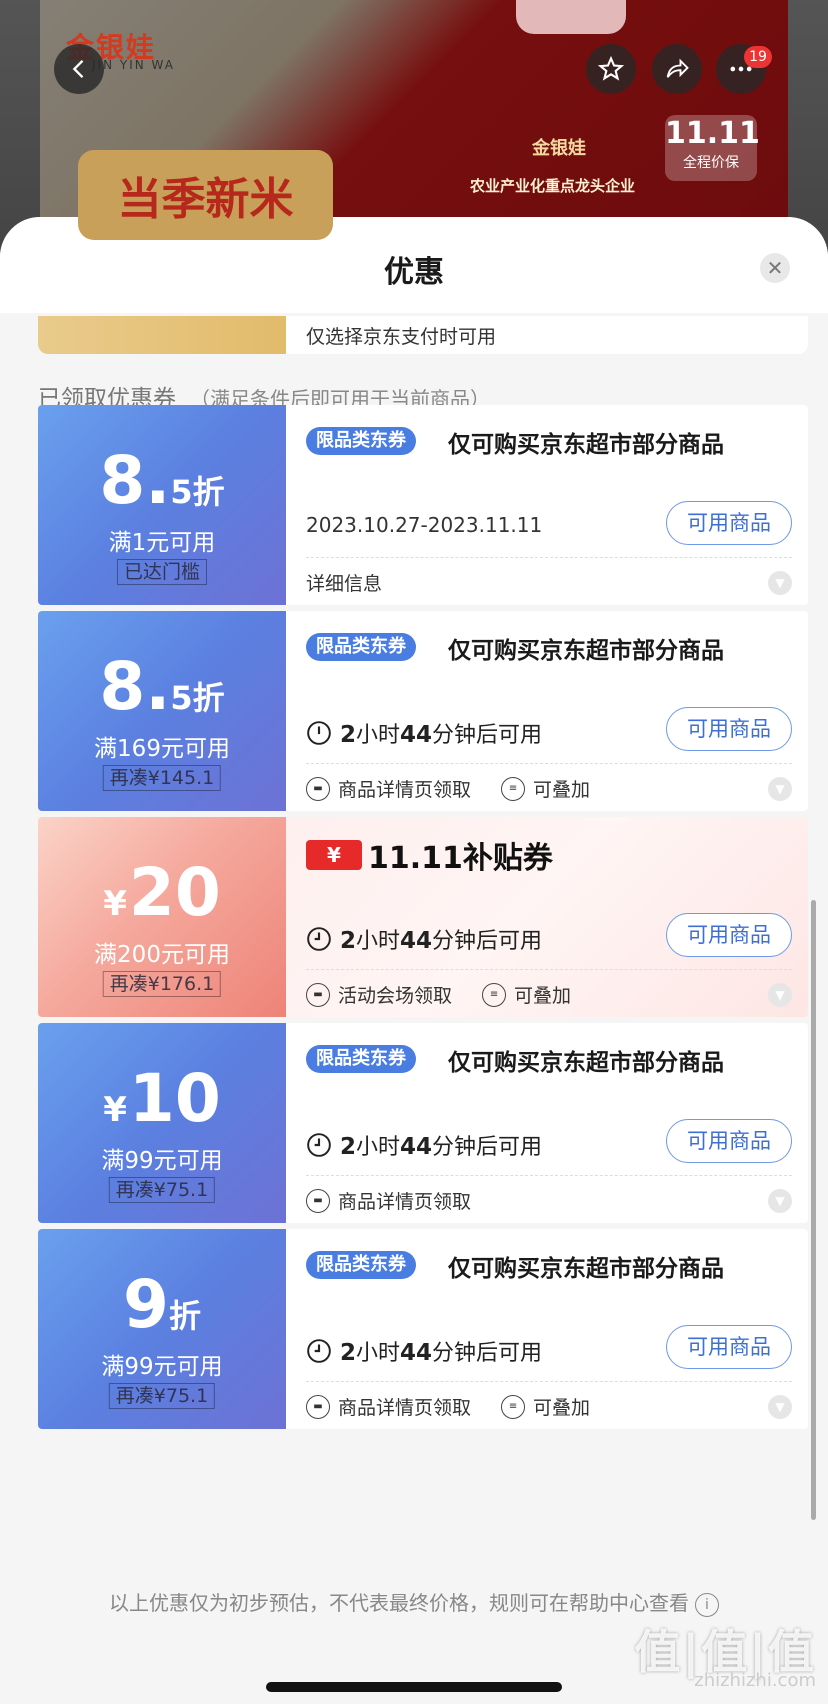 This screenshot has width=828, height=1704. I want to click on favorite-button, so click(611, 69).